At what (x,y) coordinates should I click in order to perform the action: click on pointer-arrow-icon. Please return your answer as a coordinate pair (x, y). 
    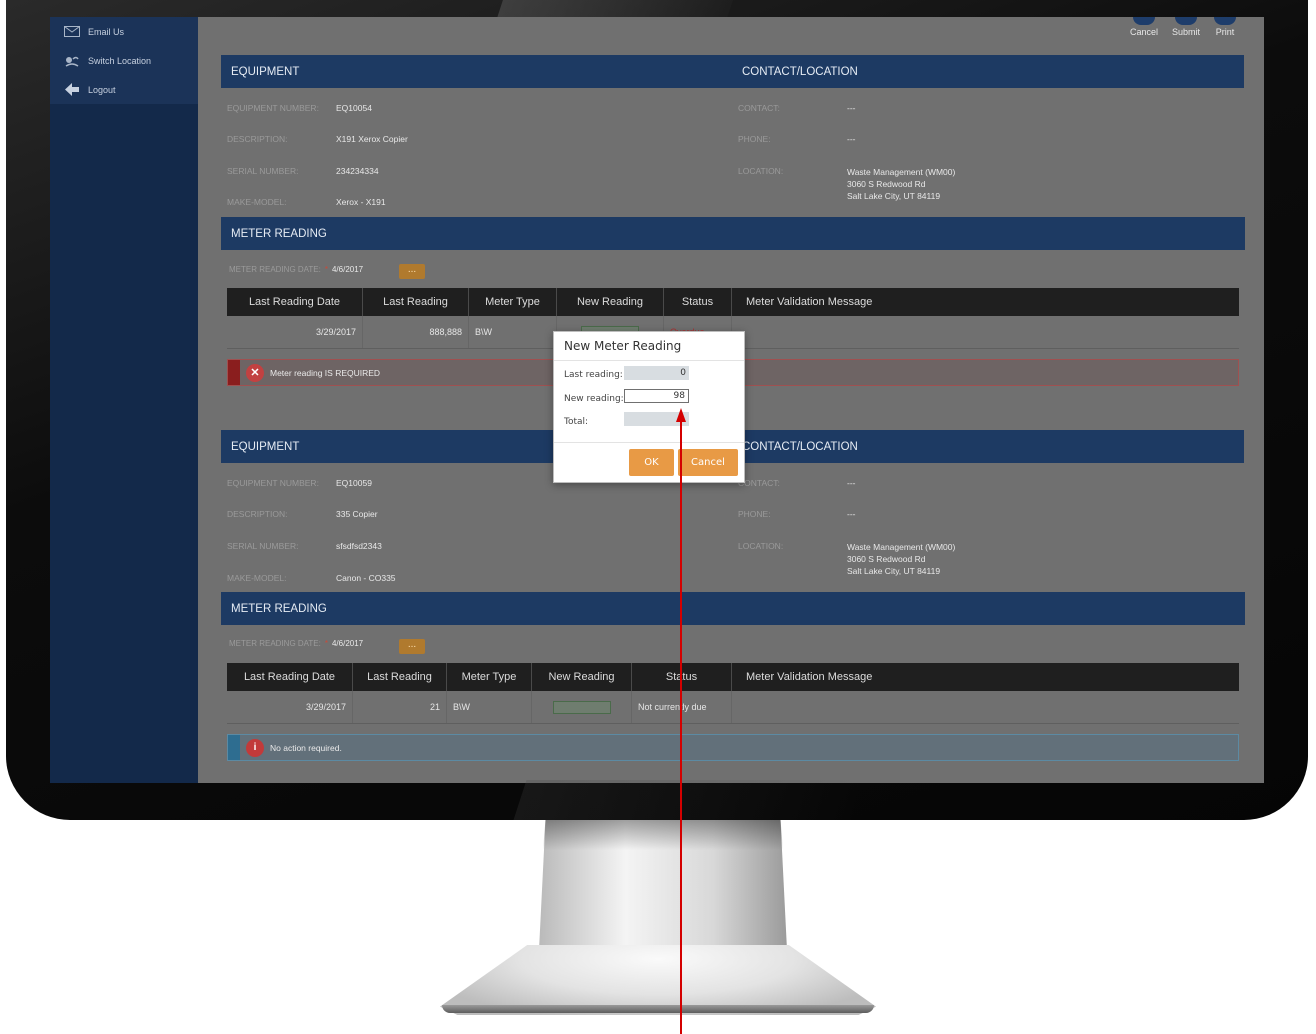
    Looking at the image, I should click on (681, 415).